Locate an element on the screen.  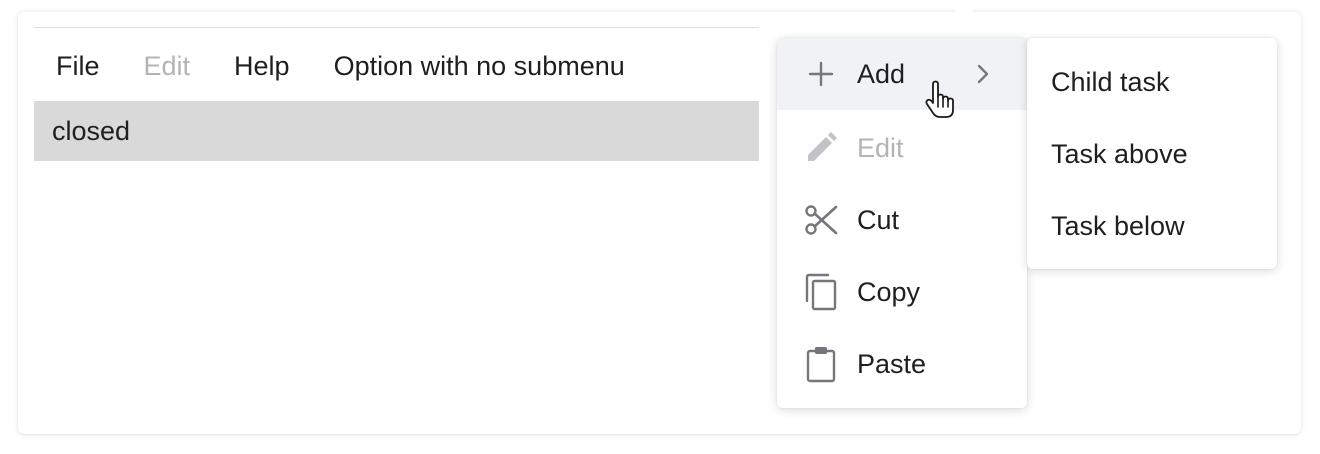
hand-pointer-cursor-icon is located at coordinates (939, 99).